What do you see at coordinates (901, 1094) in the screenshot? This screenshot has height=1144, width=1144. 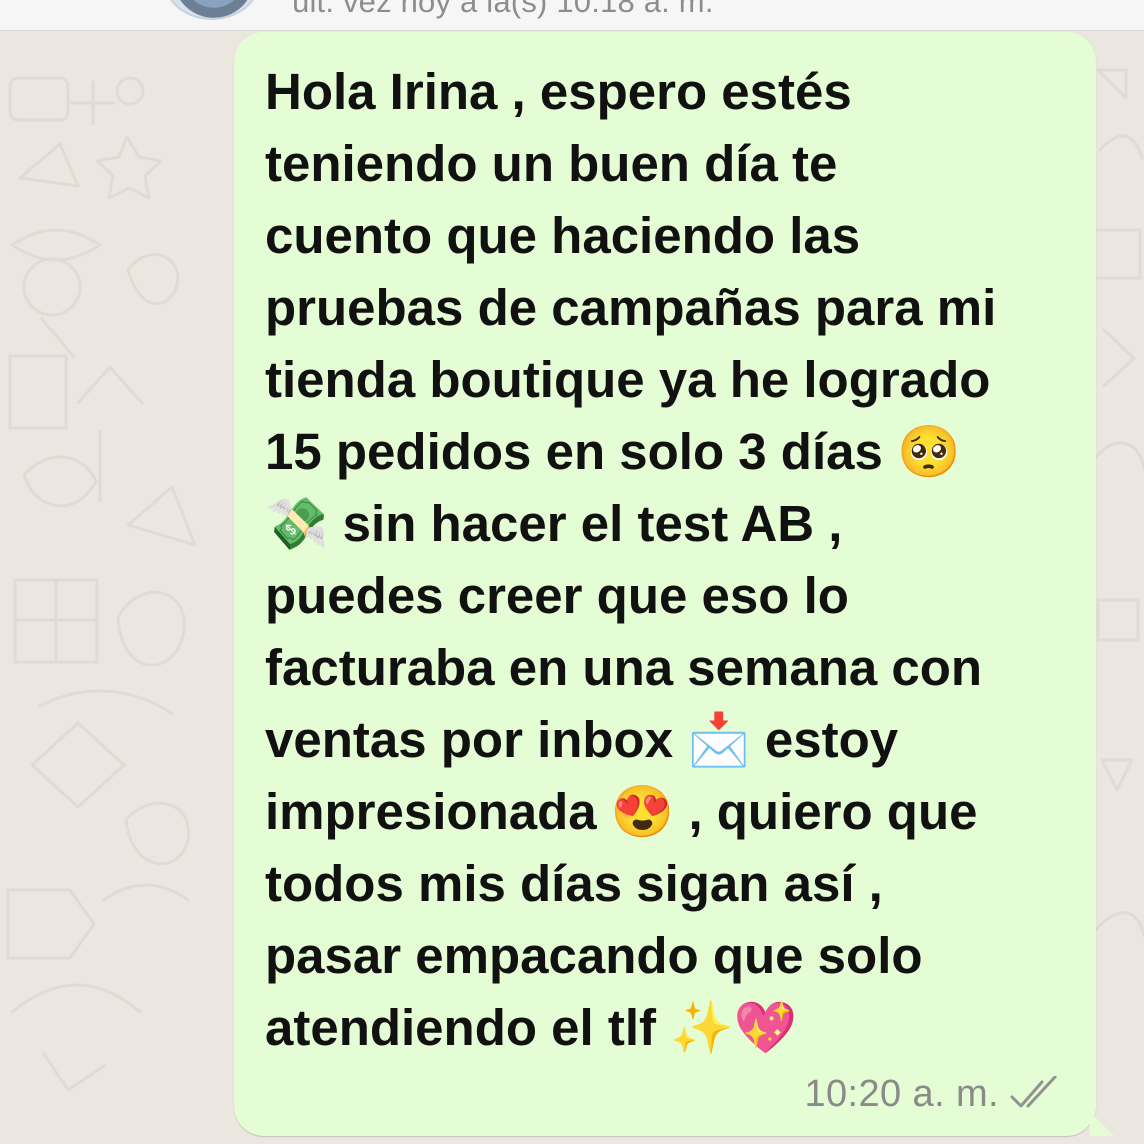 I see `message-time: 10:20 a. m.` at bounding box center [901, 1094].